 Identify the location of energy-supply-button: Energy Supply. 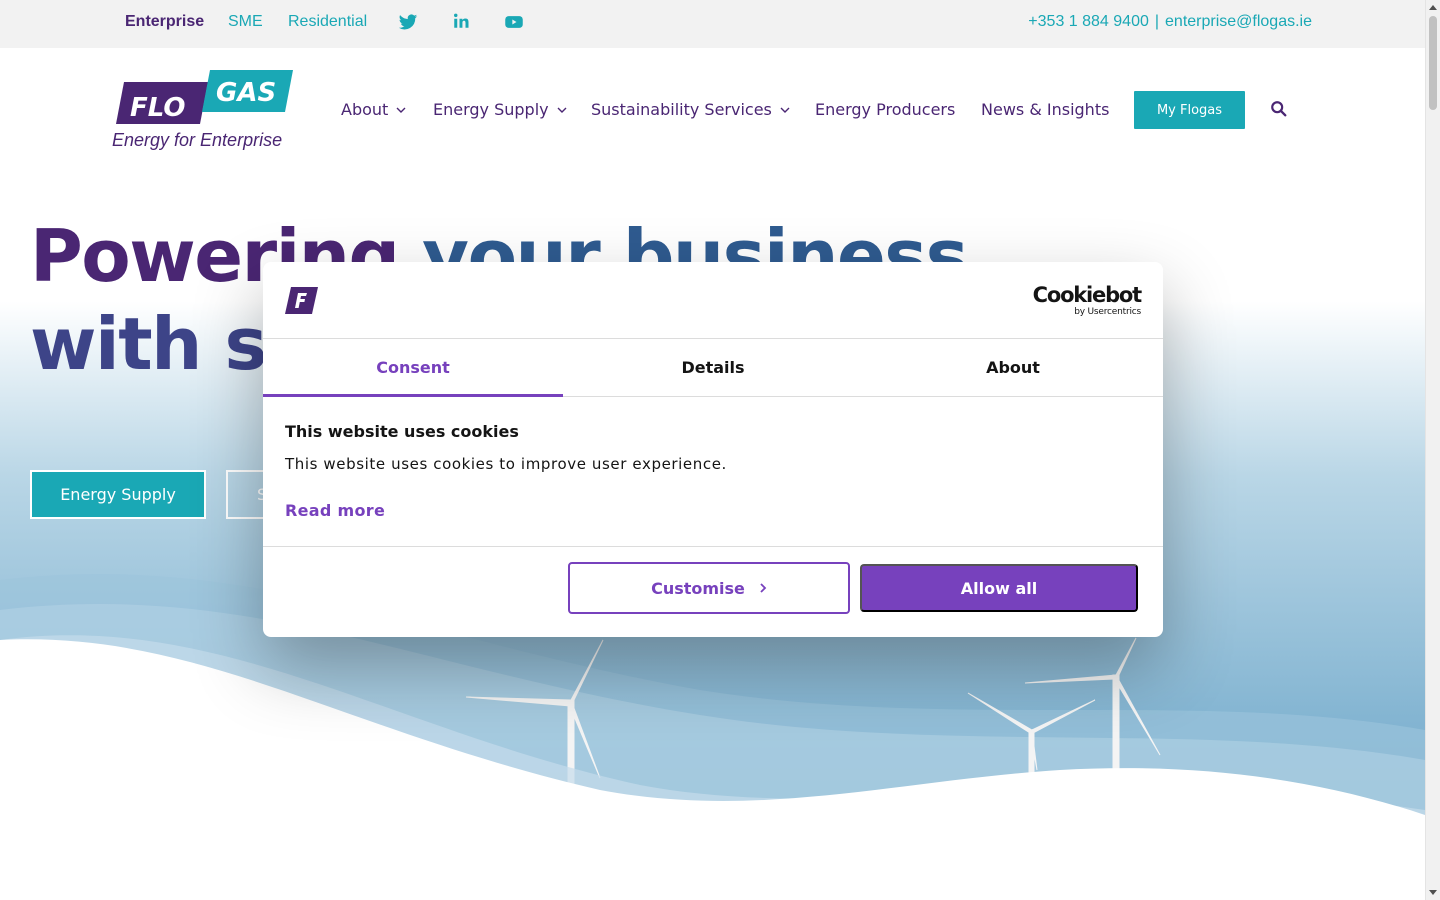
(118, 494).